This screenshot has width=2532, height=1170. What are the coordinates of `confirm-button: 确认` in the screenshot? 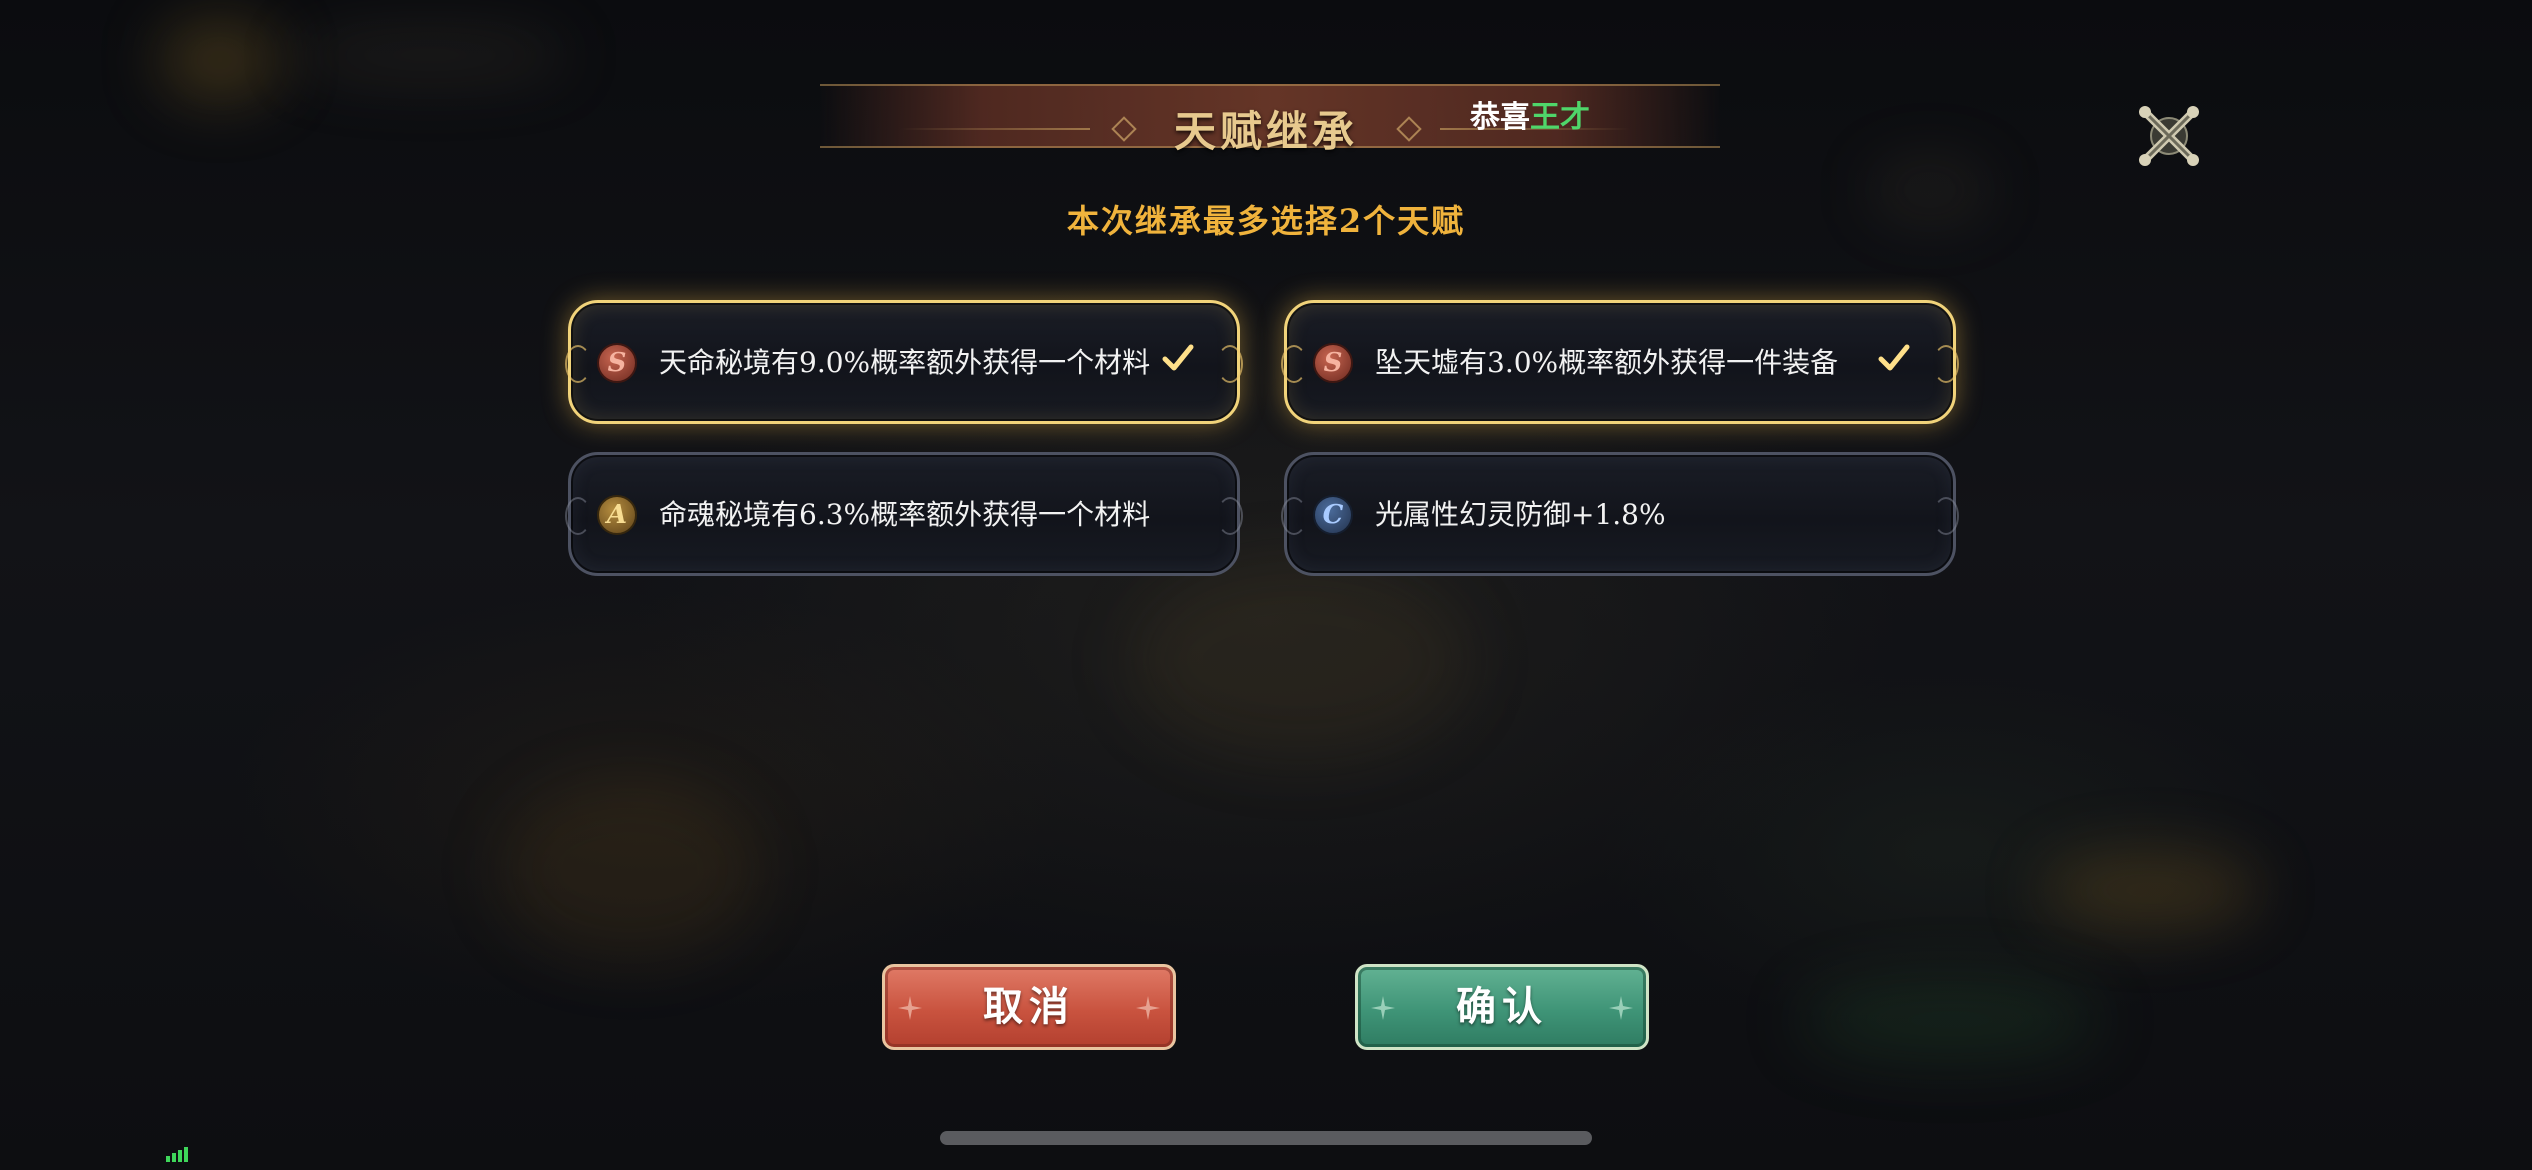 It's located at (1502, 1007).